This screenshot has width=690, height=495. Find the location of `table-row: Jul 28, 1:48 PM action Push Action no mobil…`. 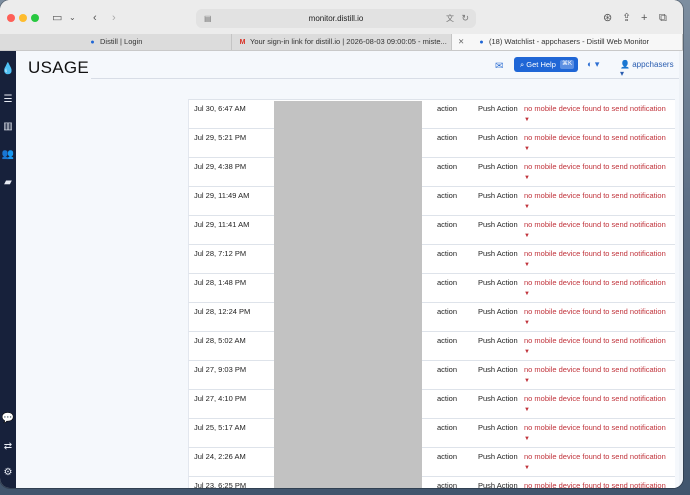

table-row: Jul 28, 1:48 PM action Push Action no mobil… is located at coordinates (431, 287).